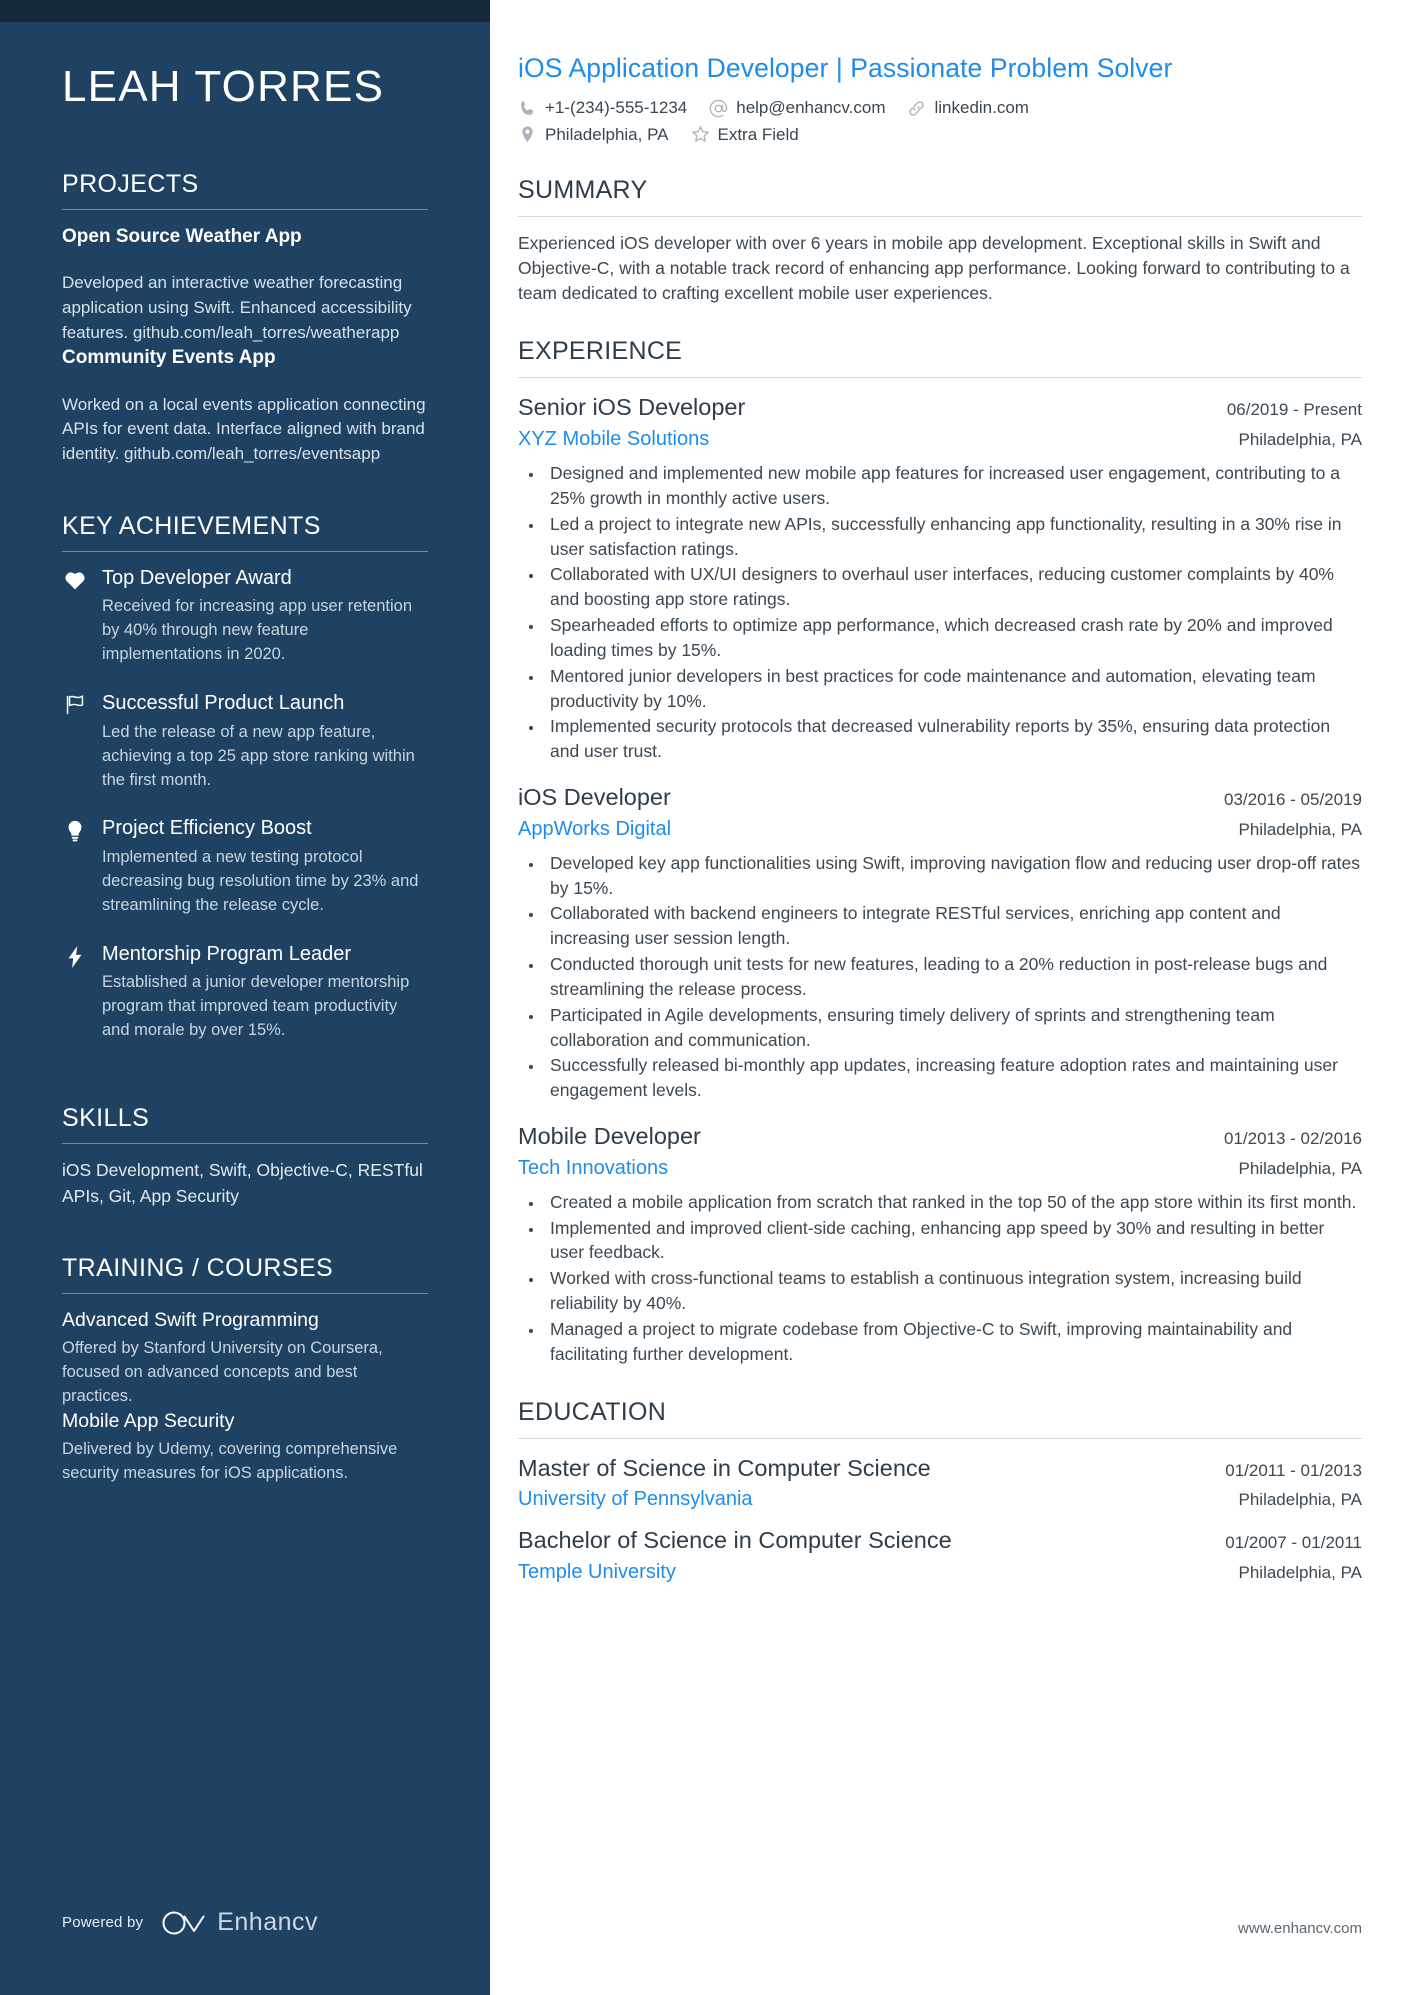 The height and width of the screenshot is (1995, 1410). Describe the element at coordinates (75, 749) in the screenshot. I see `flag-icon` at that location.